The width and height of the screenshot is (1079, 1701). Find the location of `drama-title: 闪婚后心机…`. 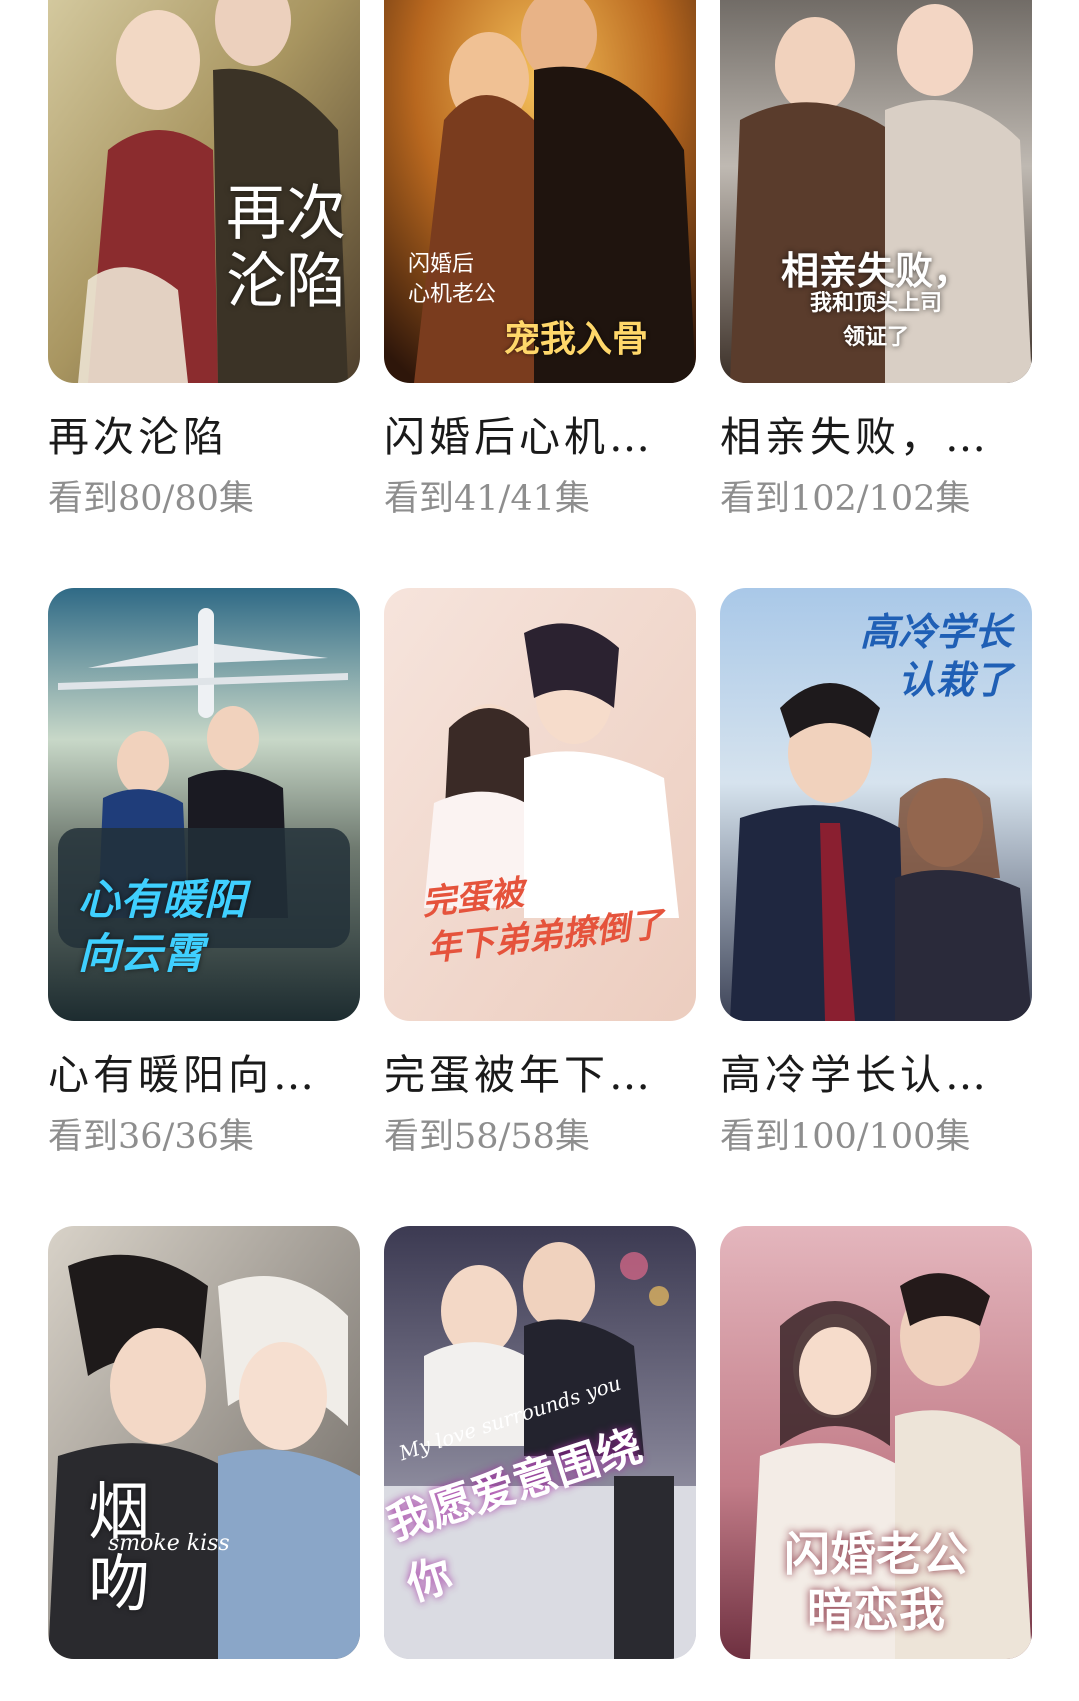

drama-title: 闪婚后心机… is located at coordinates (540, 437).